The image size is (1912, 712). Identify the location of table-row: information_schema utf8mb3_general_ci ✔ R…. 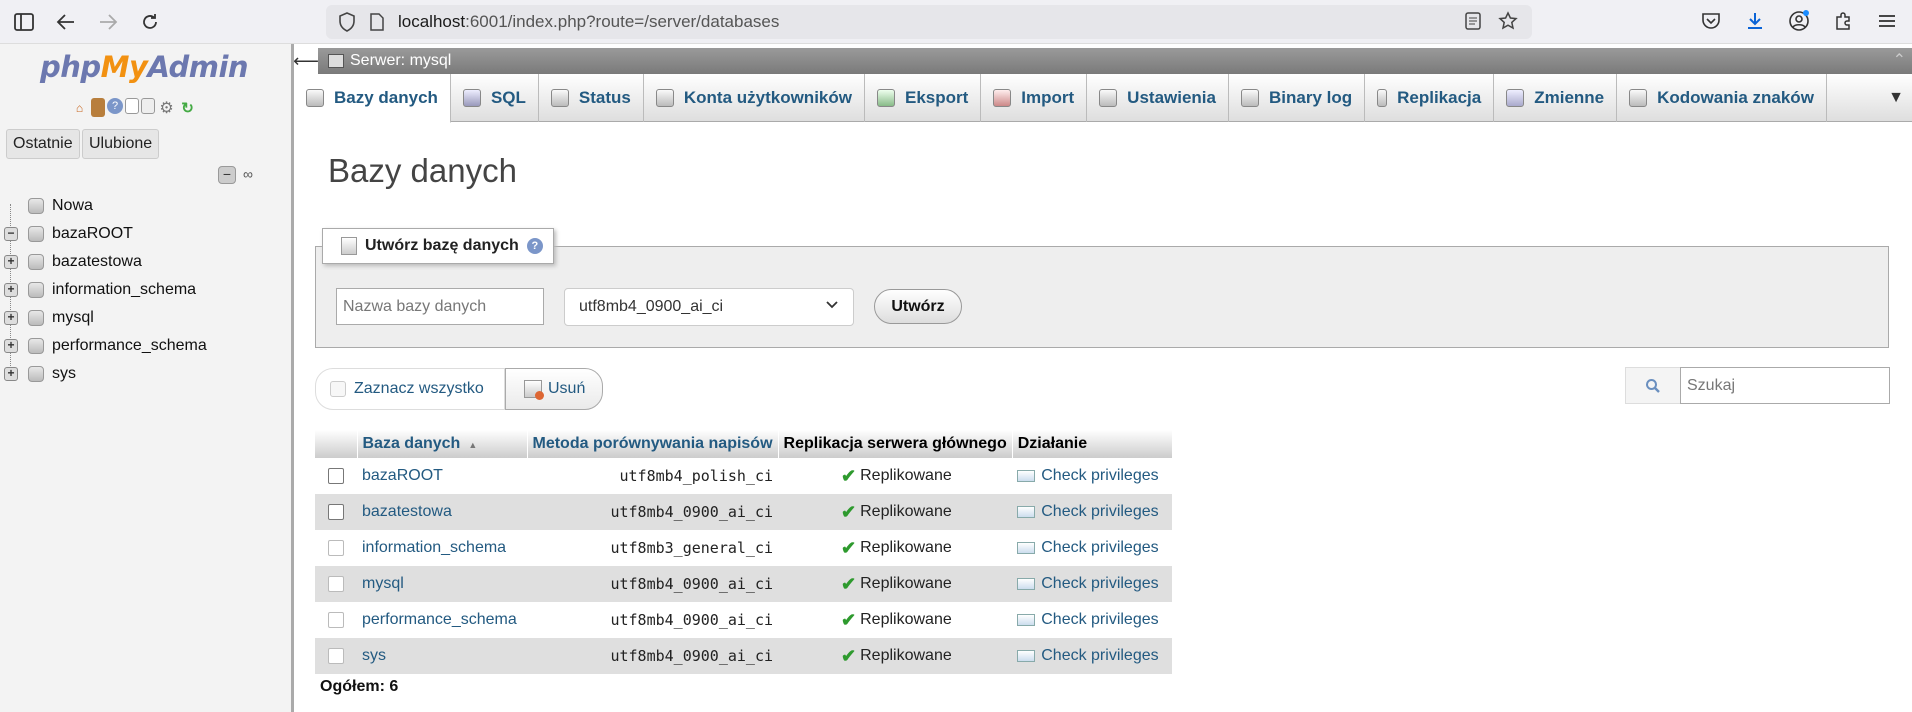
(744, 548).